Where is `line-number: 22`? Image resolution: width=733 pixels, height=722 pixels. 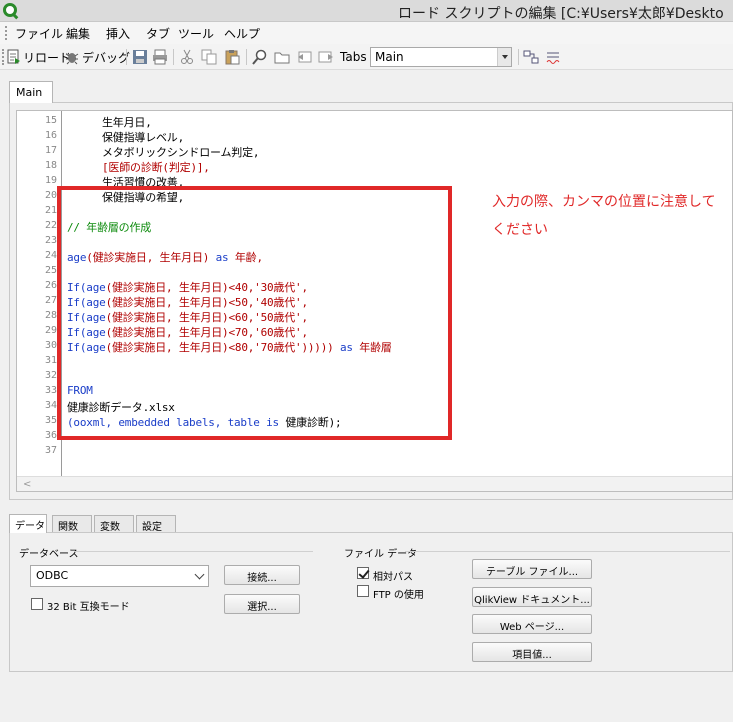 line-number: 22 is located at coordinates (50, 225).